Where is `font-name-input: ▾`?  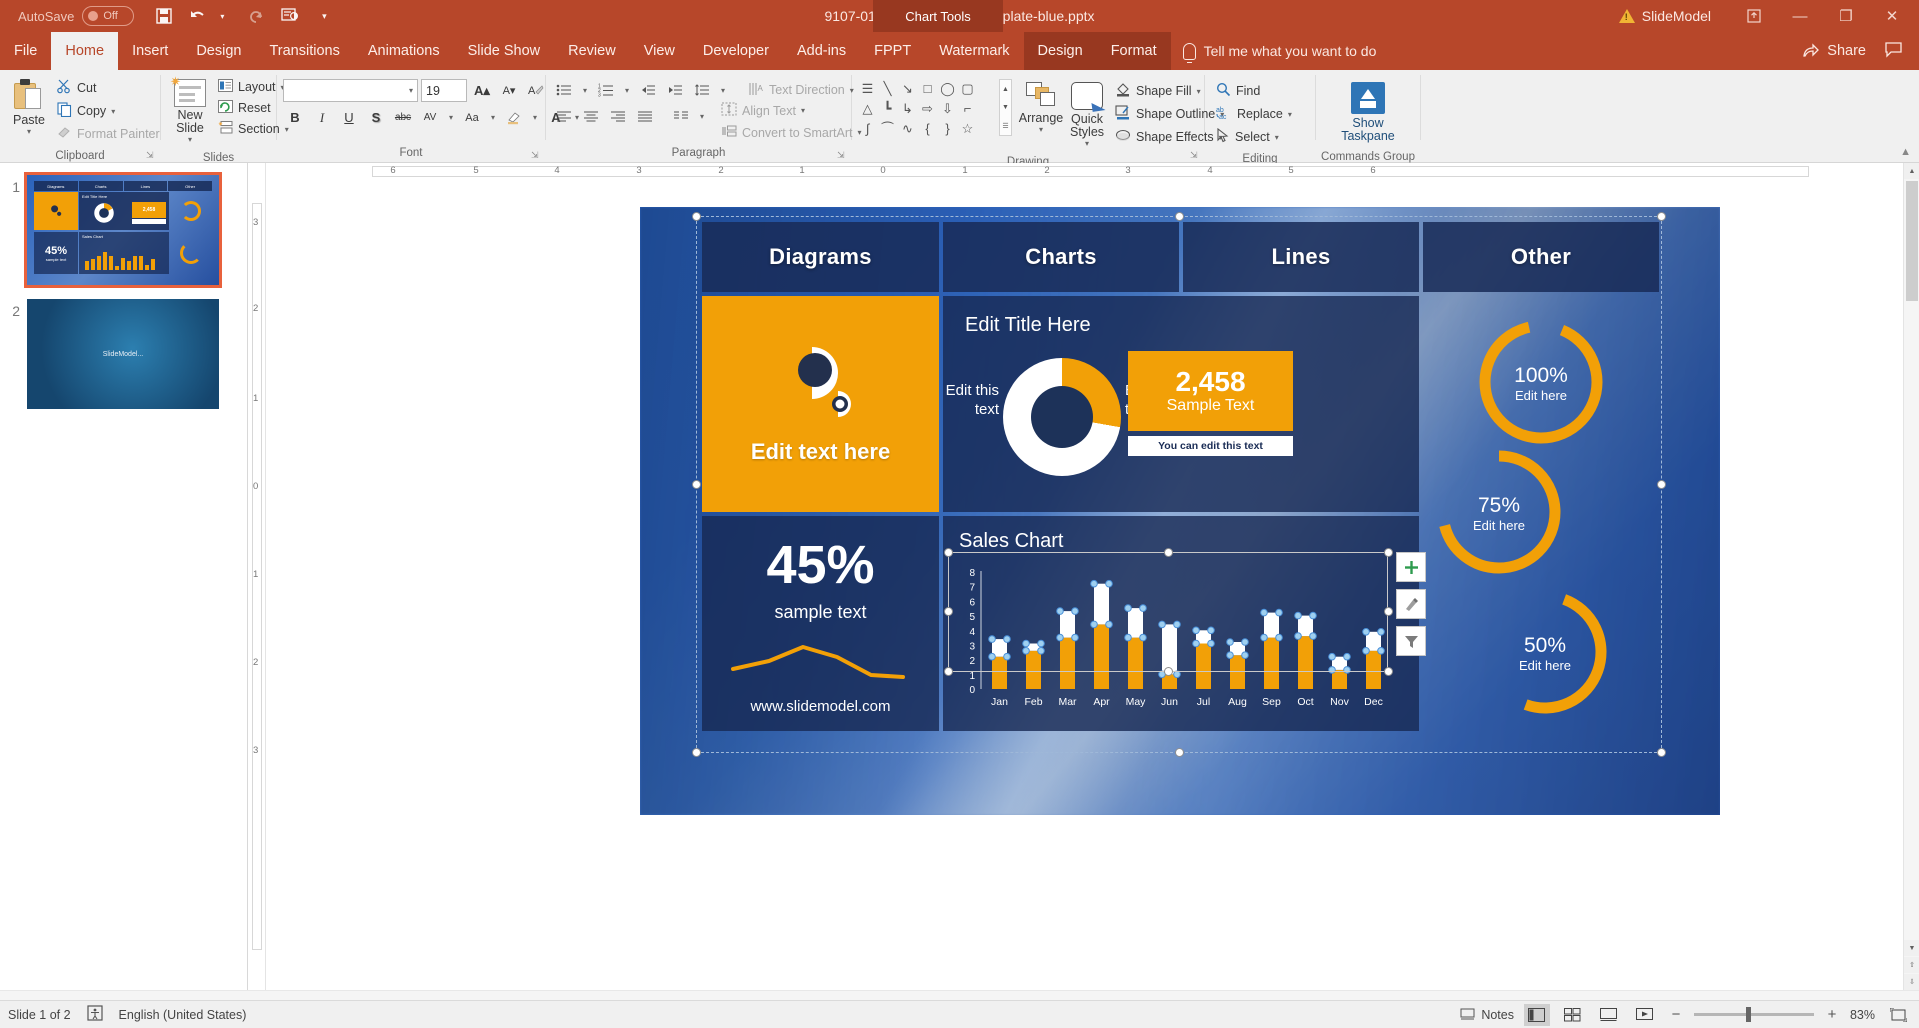
font-name-input: ▾ is located at coordinates (350, 90).